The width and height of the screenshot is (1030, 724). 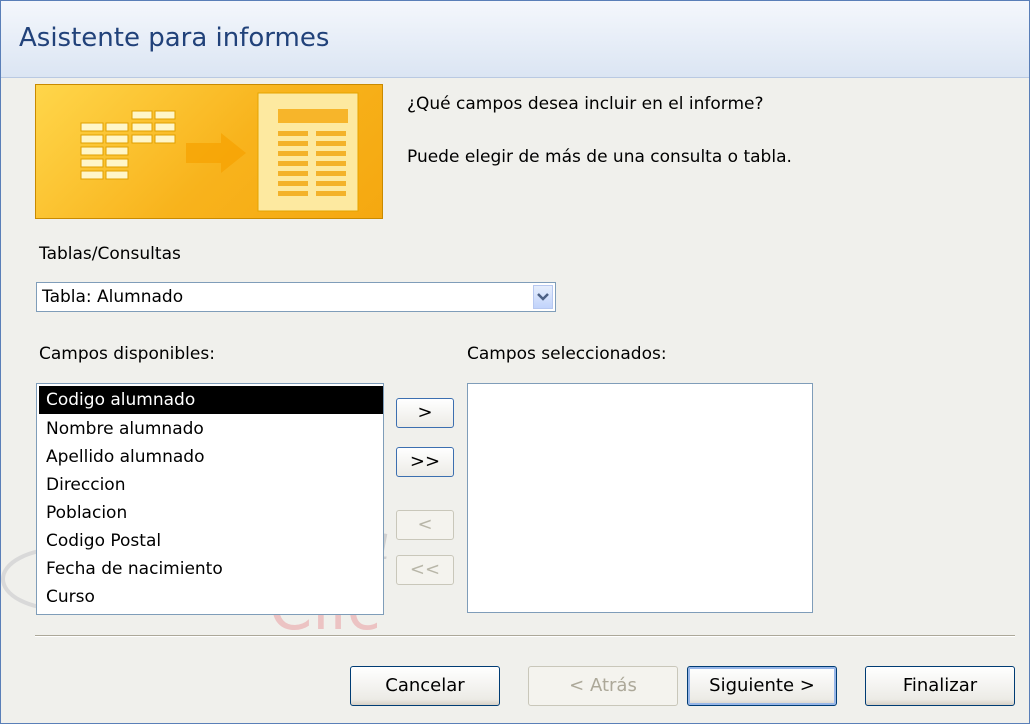 What do you see at coordinates (103, 541) in the screenshot?
I see `list-item: Codigo Postal` at bounding box center [103, 541].